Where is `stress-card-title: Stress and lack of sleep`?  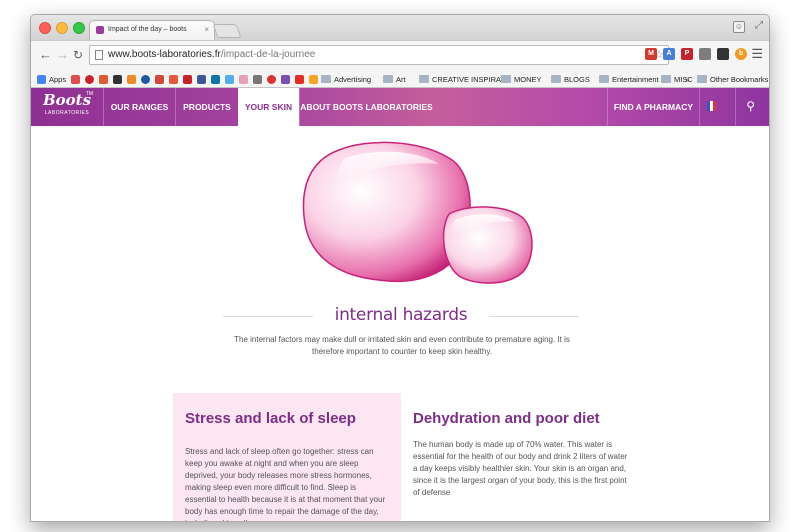 stress-card-title: Stress and lack of sleep is located at coordinates (270, 418).